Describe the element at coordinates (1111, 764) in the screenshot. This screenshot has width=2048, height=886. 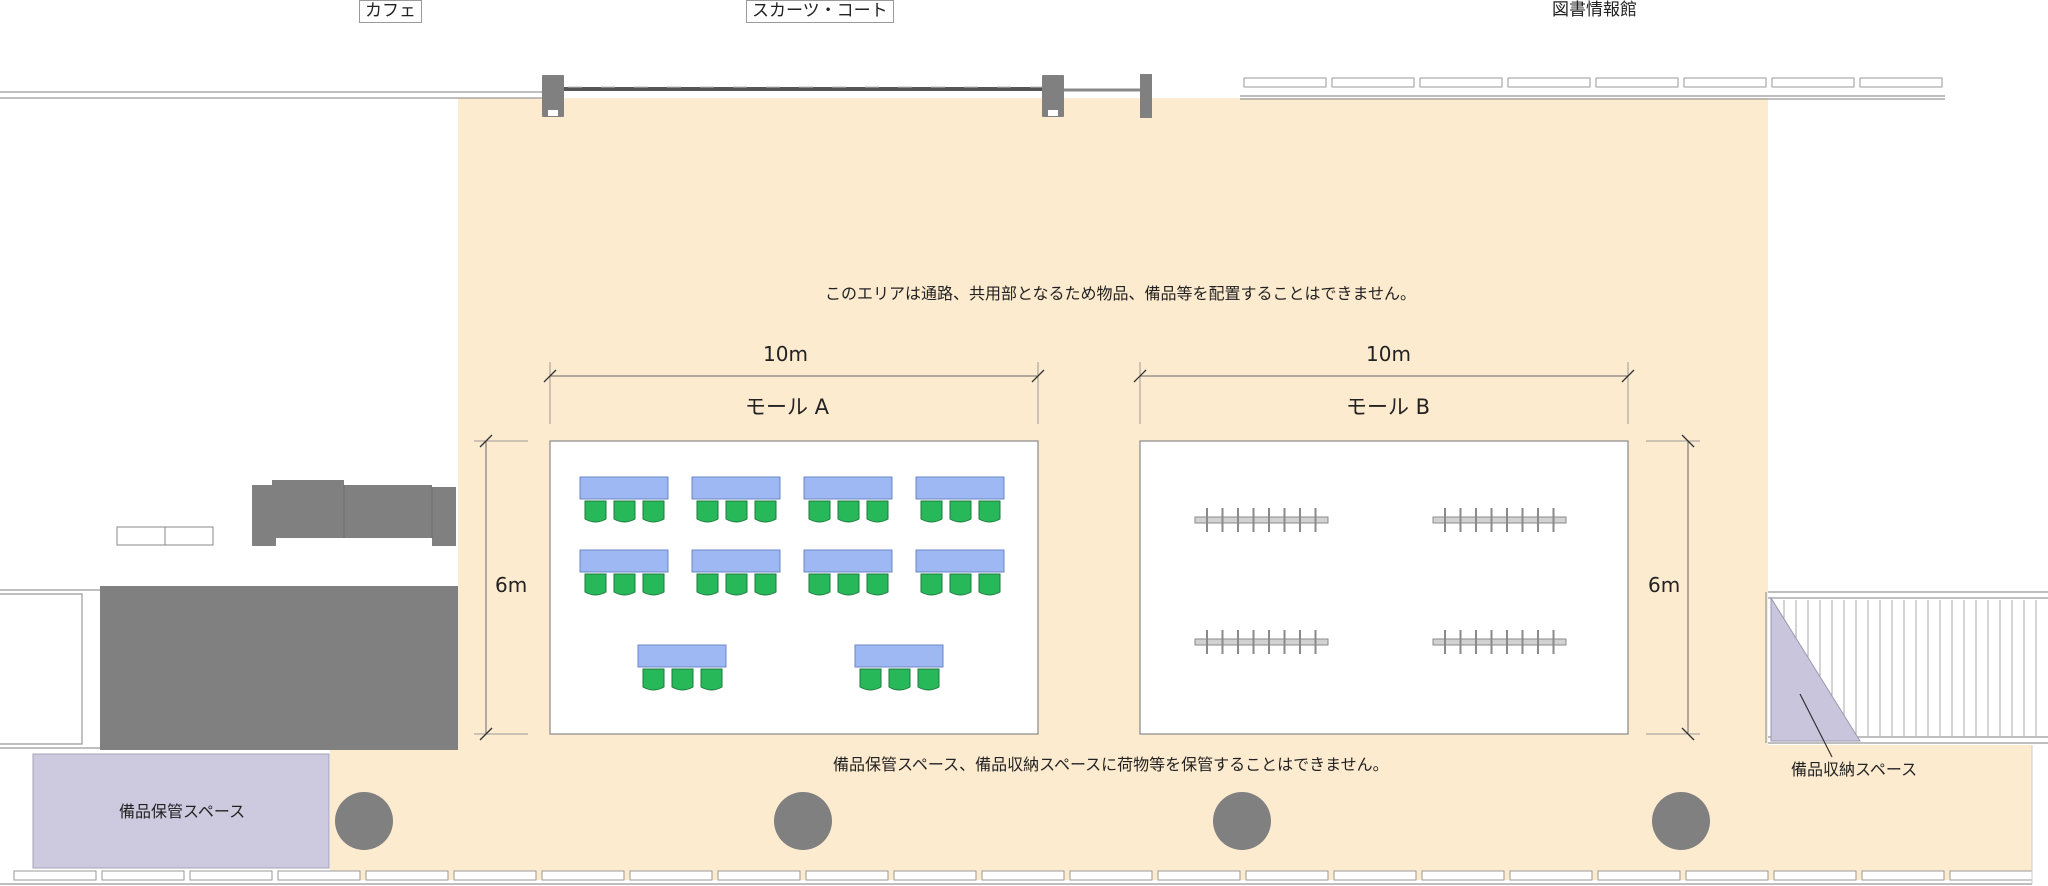
I see `storage-rule-note: 備品保管スペース、備品収納スペースに荷物等を保管することはできません。` at that location.